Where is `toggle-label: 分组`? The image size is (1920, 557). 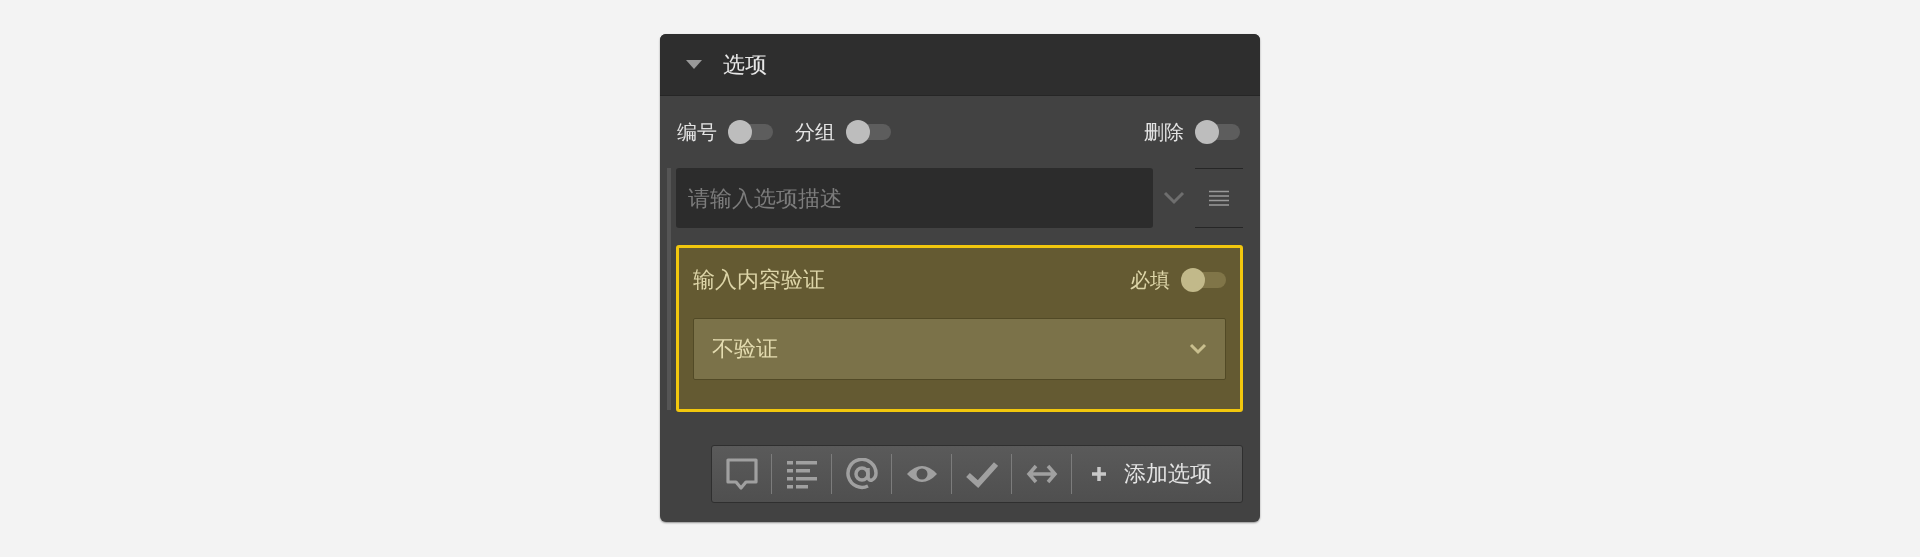 toggle-label: 分组 is located at coordinates (815, 132).